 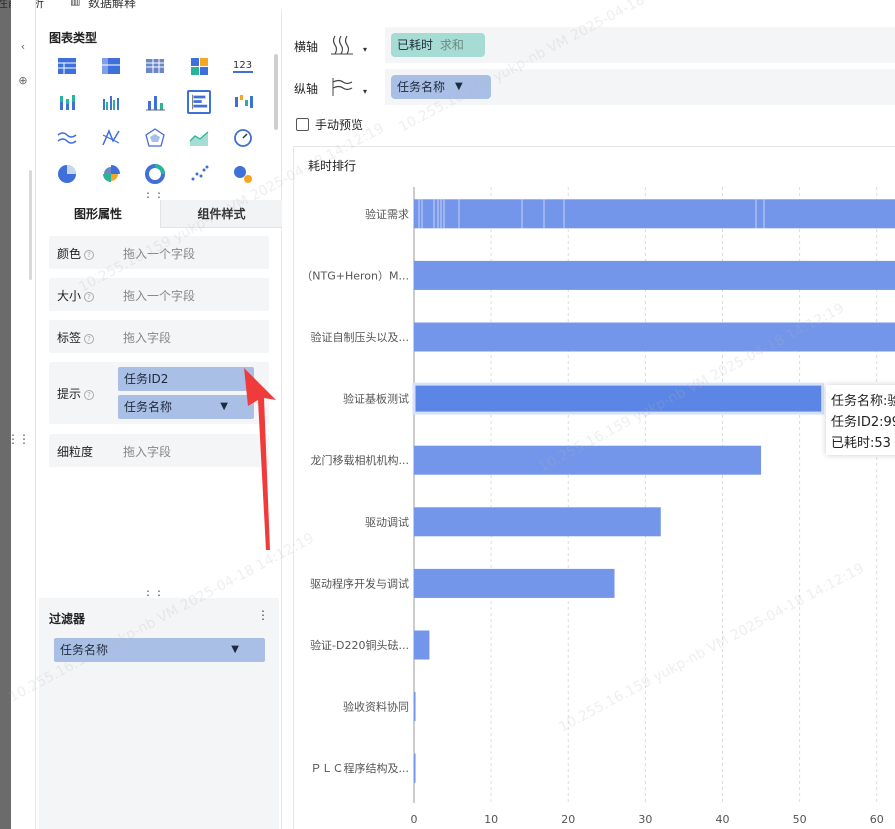 What do you see at coordinates (722, 819) in the screenshot?
I see `x-tick-label: 40` at bounding box center [722, 819].